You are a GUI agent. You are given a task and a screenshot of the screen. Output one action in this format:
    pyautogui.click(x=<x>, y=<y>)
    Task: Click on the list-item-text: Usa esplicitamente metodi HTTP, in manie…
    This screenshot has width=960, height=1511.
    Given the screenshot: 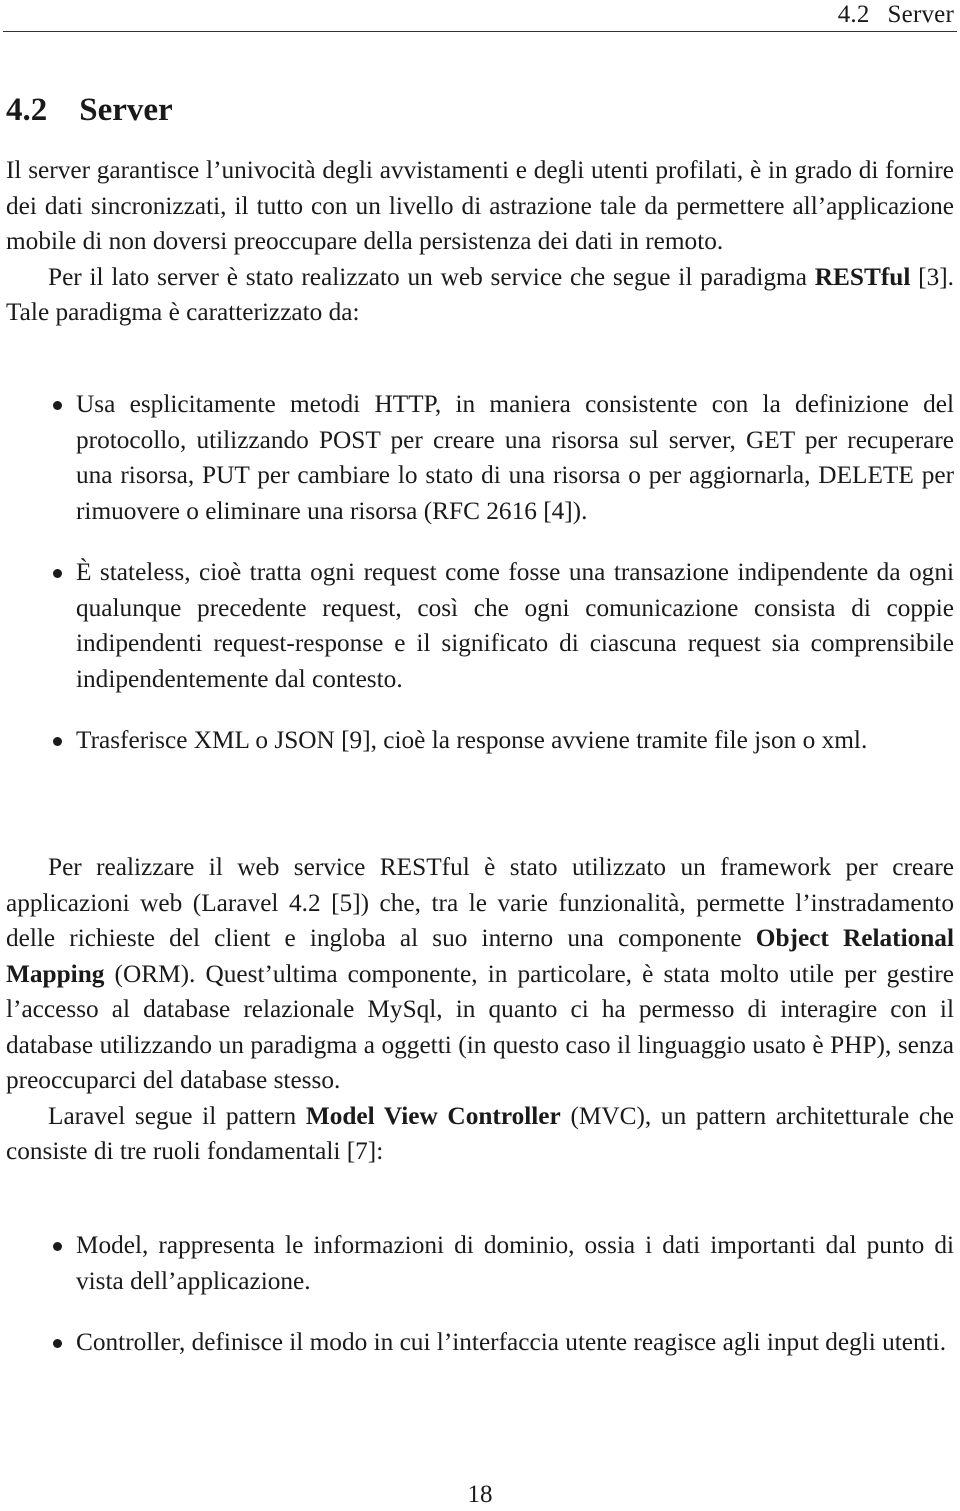 What is the action you would take?
    pyautogui.click(x=515, y=457)
    